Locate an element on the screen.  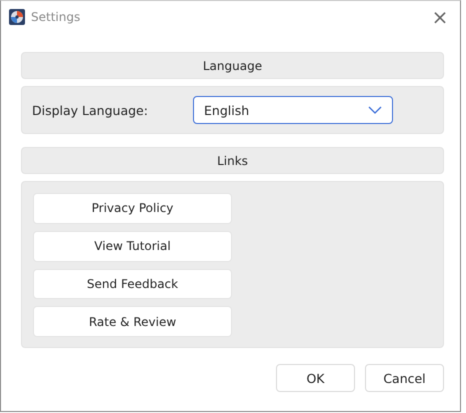
chevron-down-icon is located at coordinates (375, 110).